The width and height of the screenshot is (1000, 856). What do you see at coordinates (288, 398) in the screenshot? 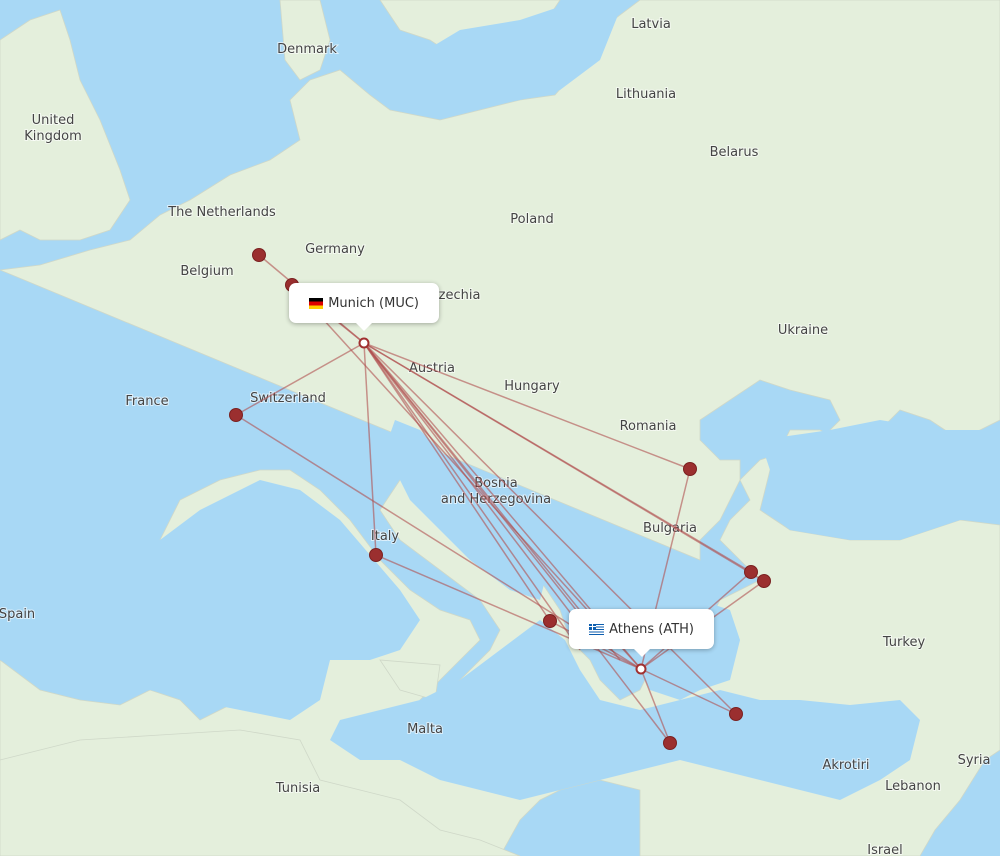
I see `label-switzerland: Switzerland` at bounding box center [288, 398].